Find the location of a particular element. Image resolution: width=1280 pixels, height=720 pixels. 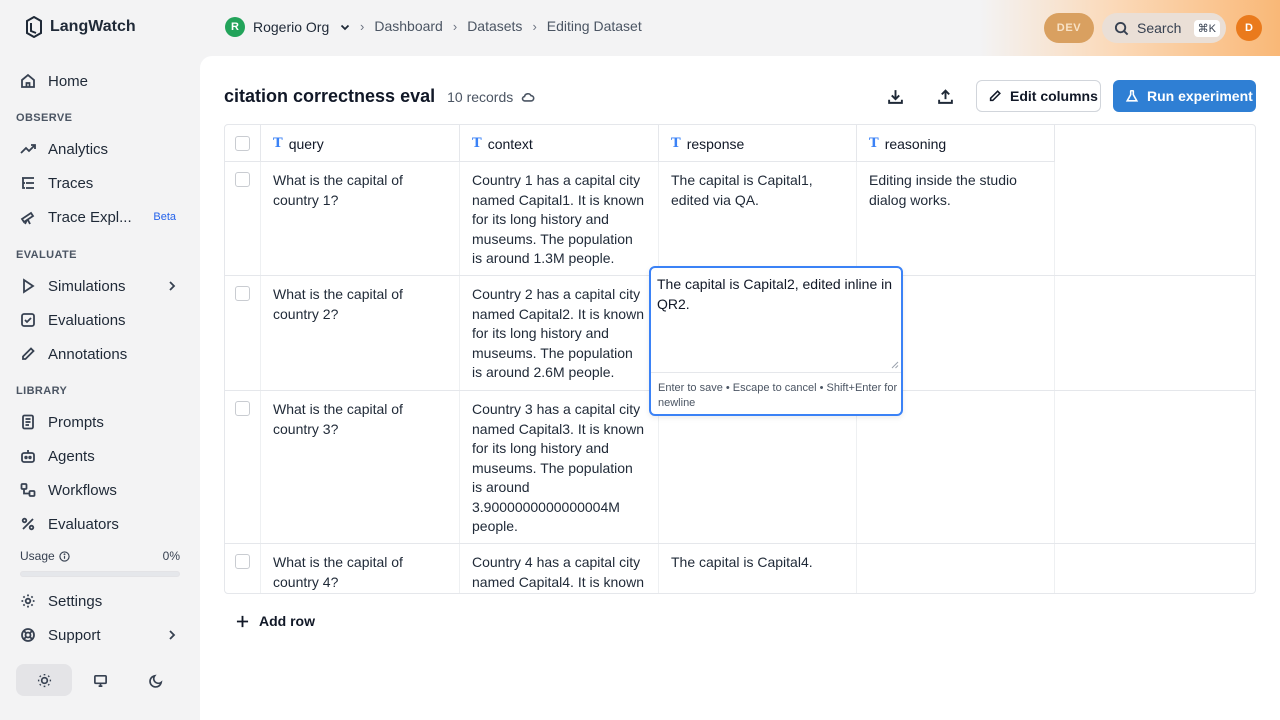

usage-progress-bar is located at coordinates (100, 574).